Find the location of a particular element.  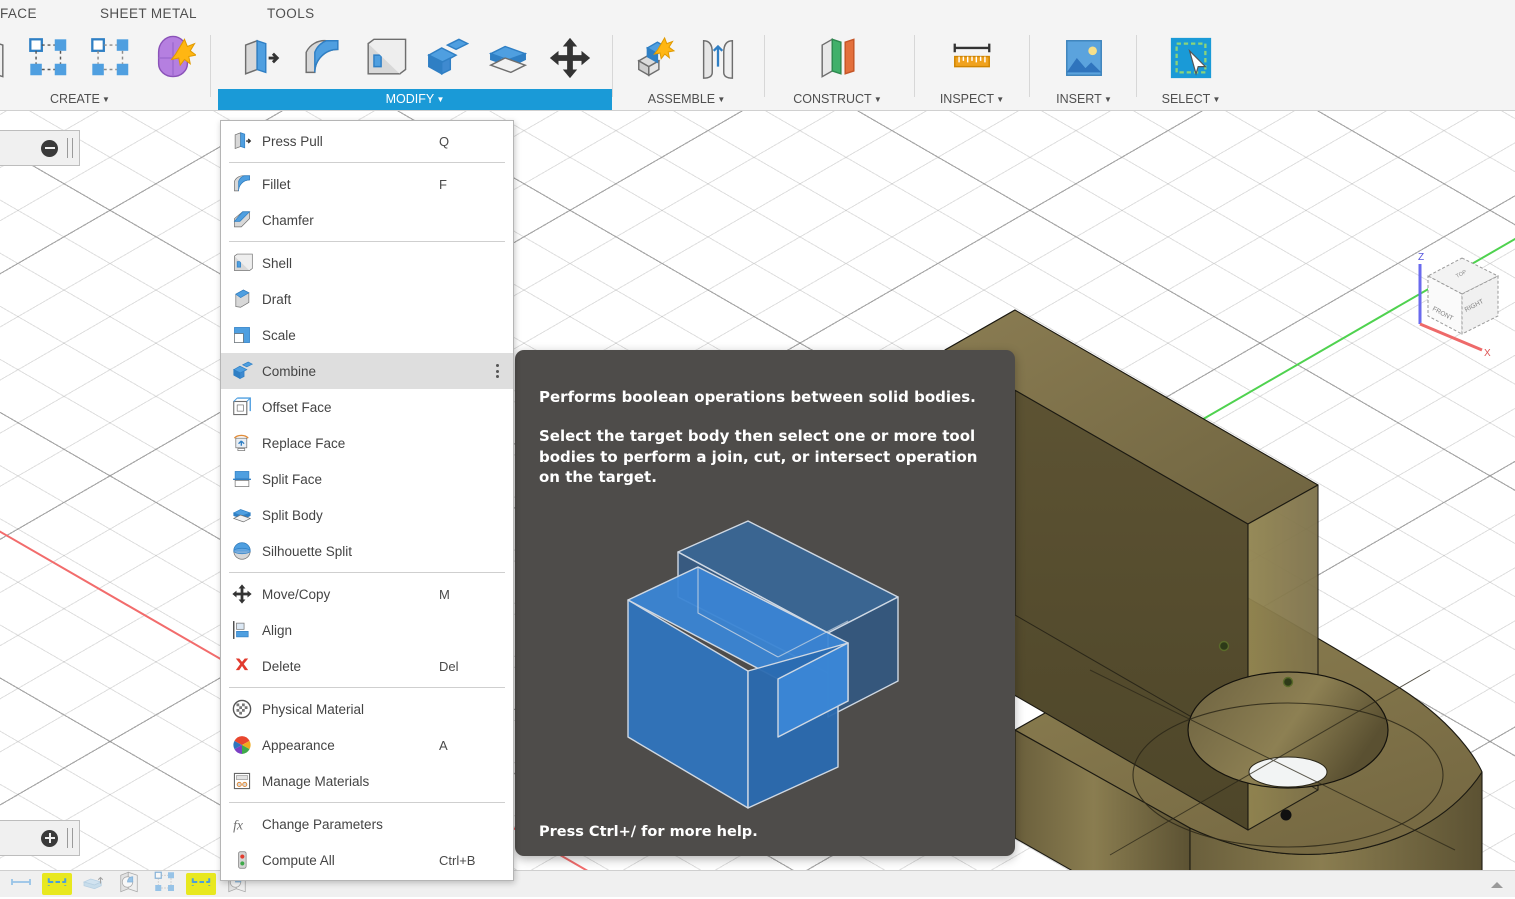

new-component-button is located at coordinates (656, 58).